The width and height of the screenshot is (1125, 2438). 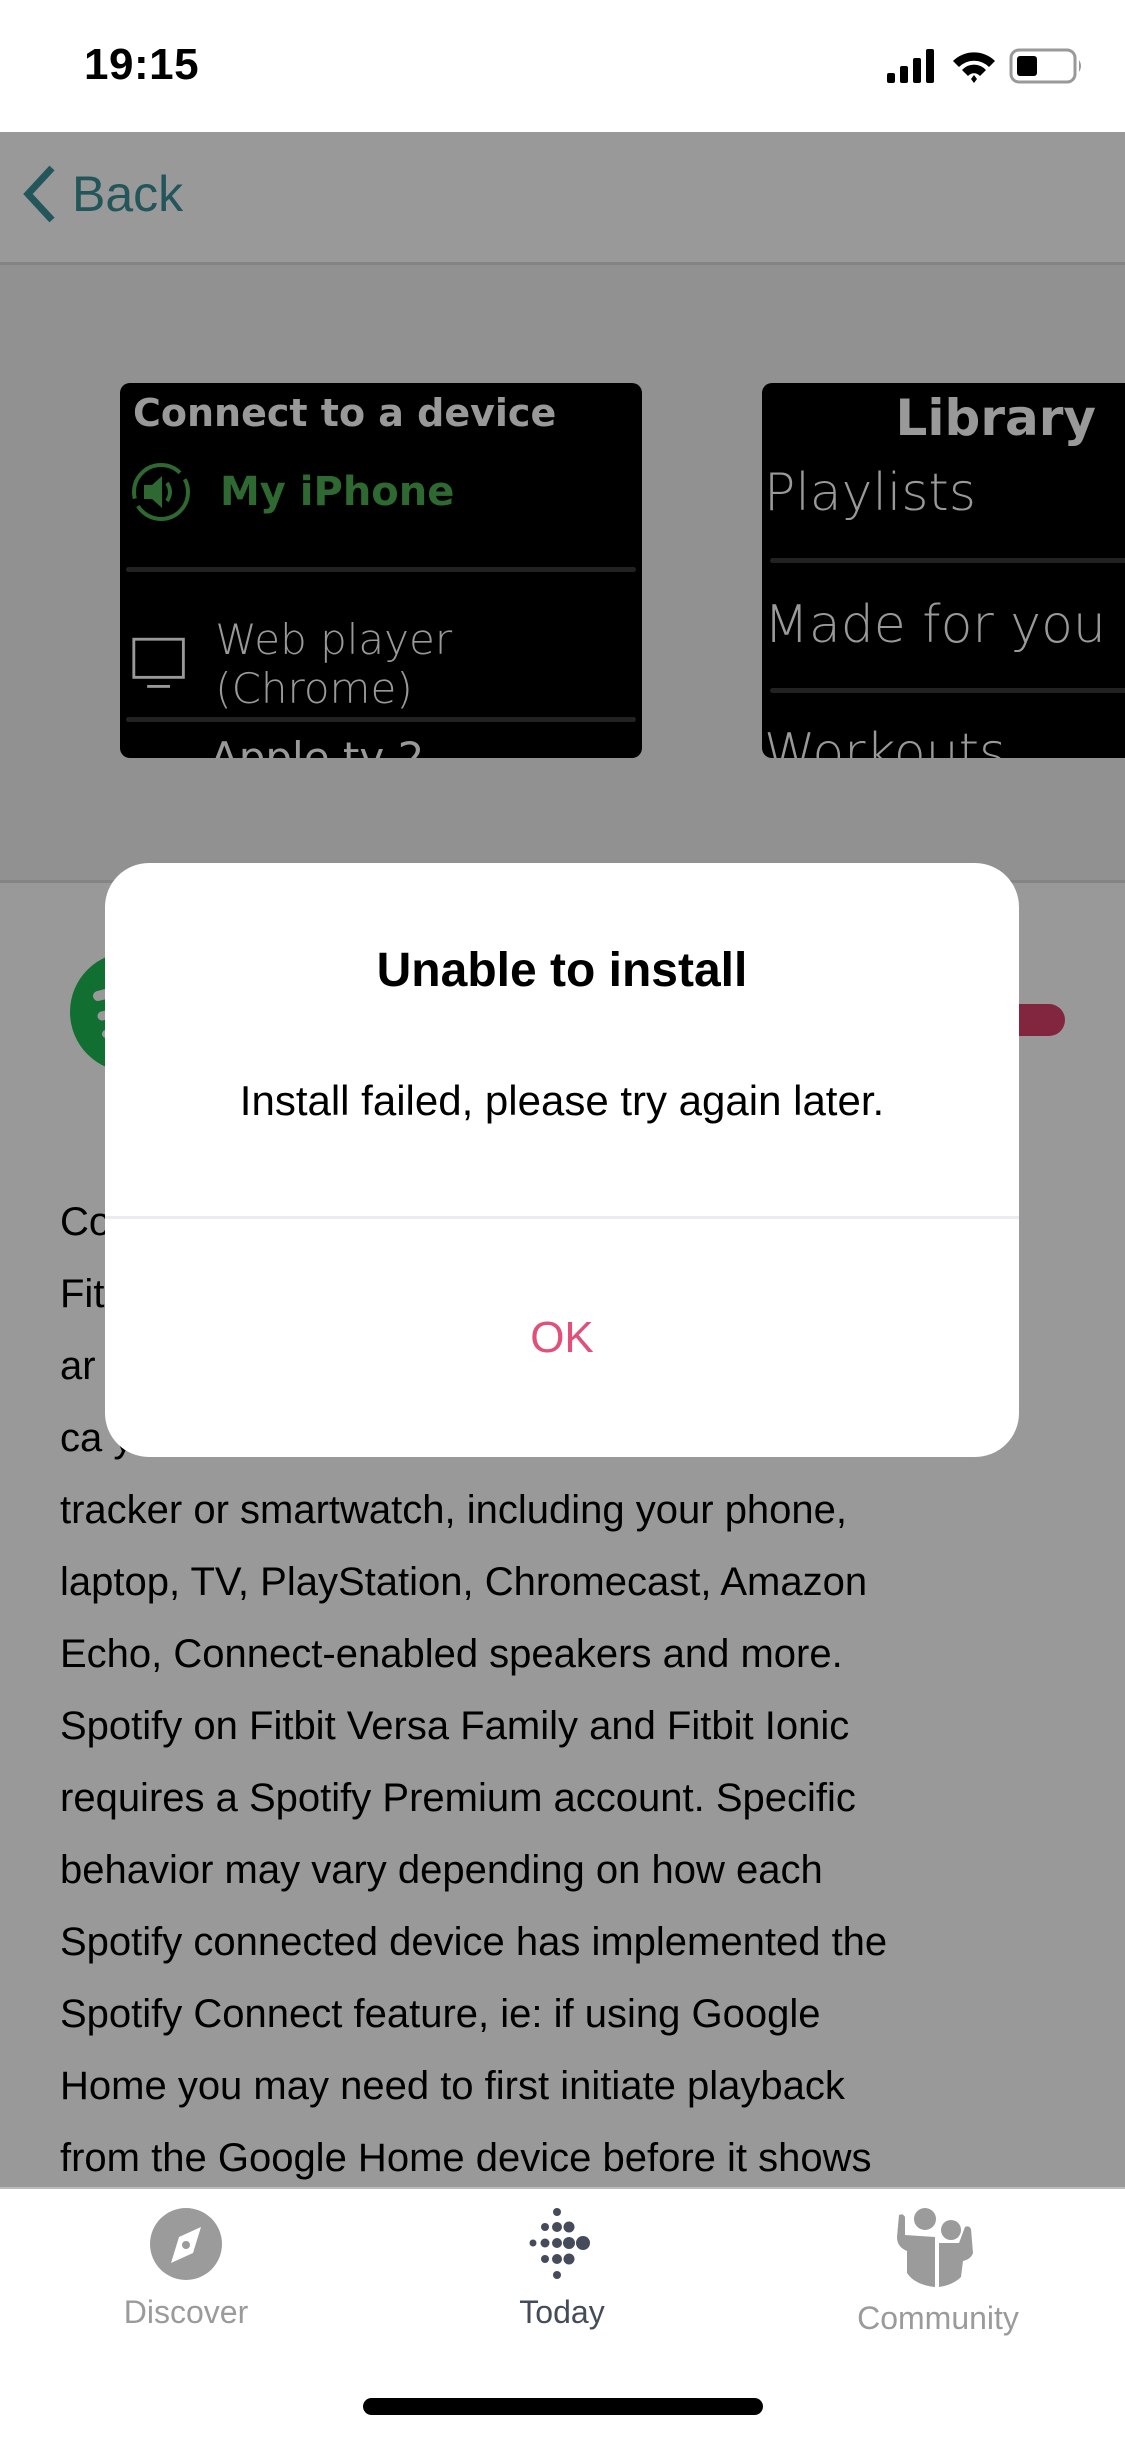 What do you see at coordinates (563, 2406) in the screenshot?
I see `home-indicator` at bounding box center [563, 2406].